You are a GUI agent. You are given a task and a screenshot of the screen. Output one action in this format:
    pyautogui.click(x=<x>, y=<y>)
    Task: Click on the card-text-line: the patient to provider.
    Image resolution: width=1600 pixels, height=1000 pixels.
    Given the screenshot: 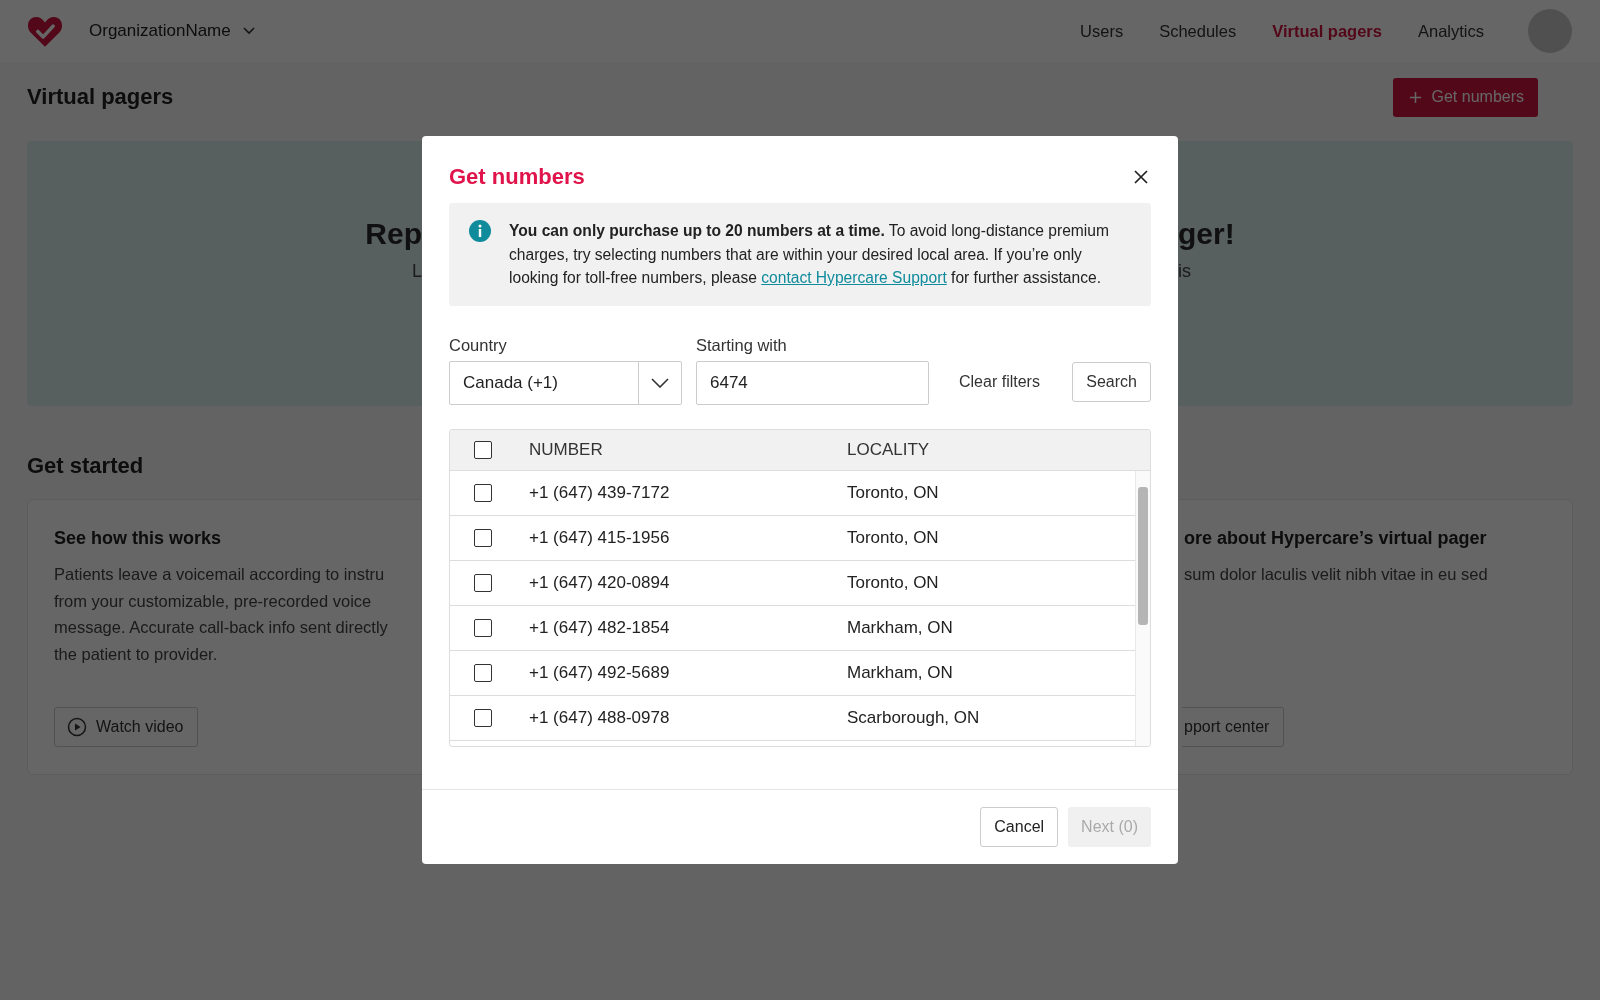 What is the action you would take?
    pyautogui.click(x=136, y=654)
    